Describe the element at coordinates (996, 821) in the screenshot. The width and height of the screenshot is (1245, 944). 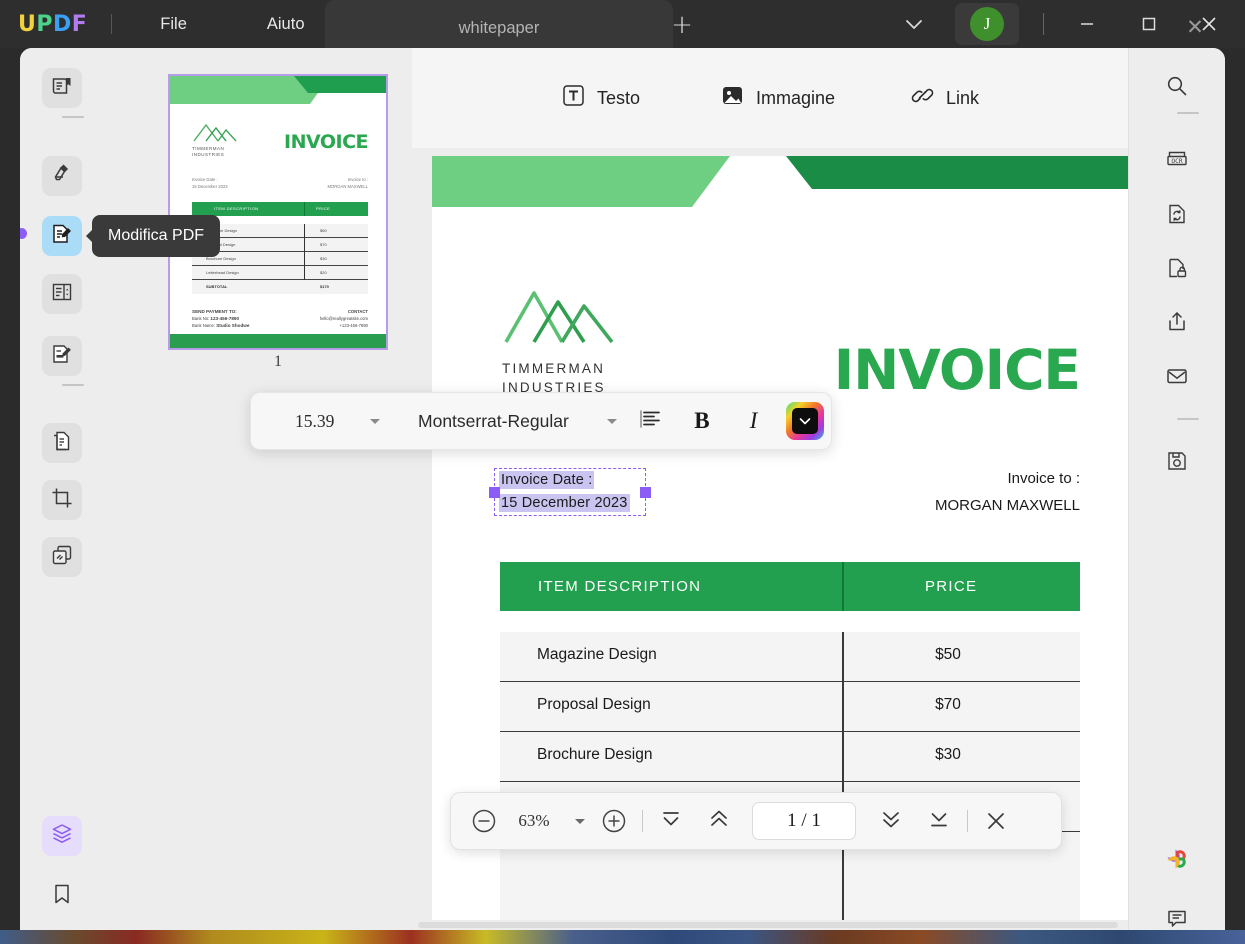
I see `close-pagebar-button` at that location.